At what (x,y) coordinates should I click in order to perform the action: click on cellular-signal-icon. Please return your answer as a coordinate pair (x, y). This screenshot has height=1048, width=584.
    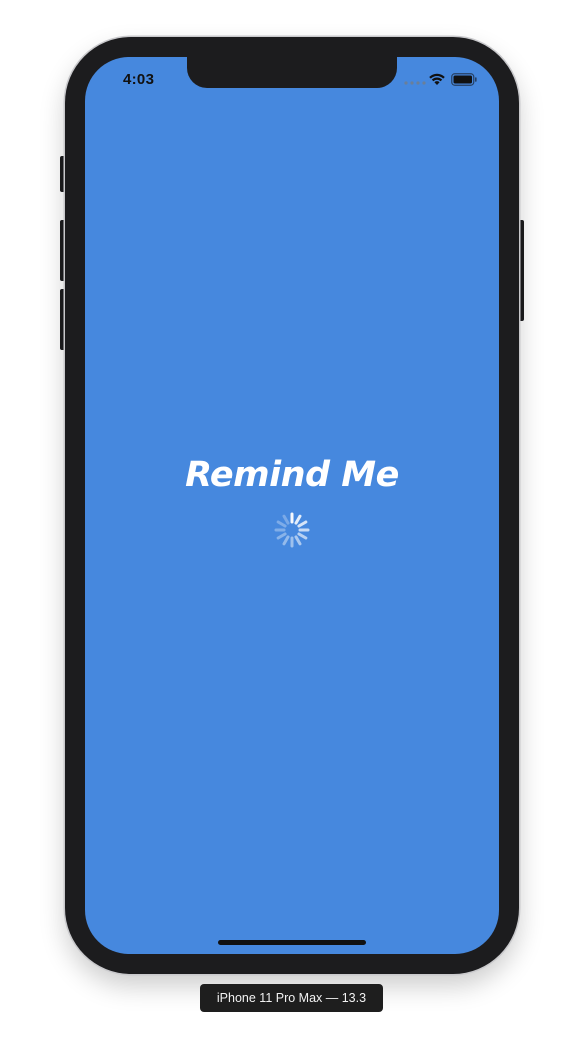
    Looking at the image, I should click on (415, 83).